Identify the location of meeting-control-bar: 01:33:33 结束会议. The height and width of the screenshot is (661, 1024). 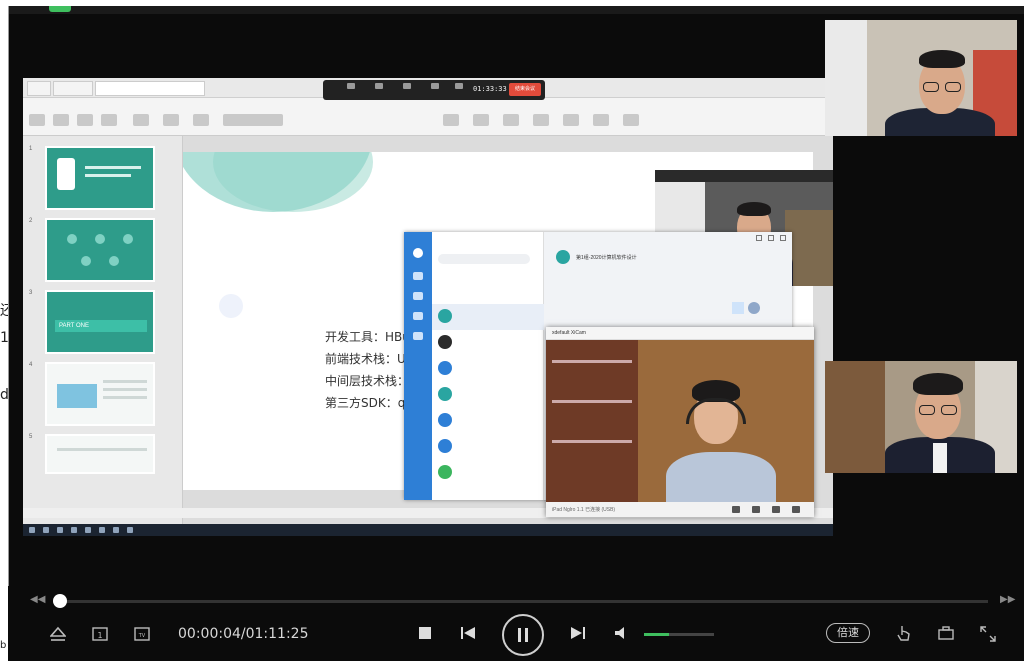
(434, 90).